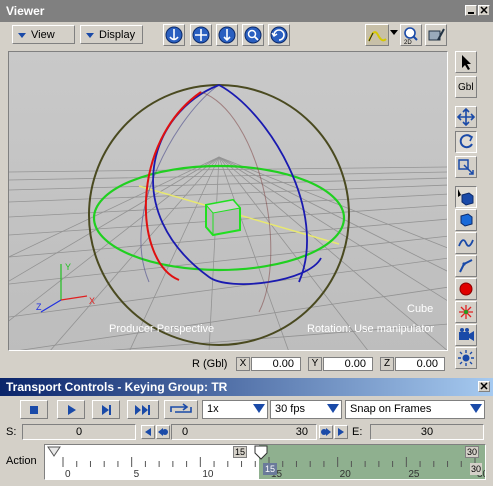  I want to click on range-end-next-button, so click(341, 432).